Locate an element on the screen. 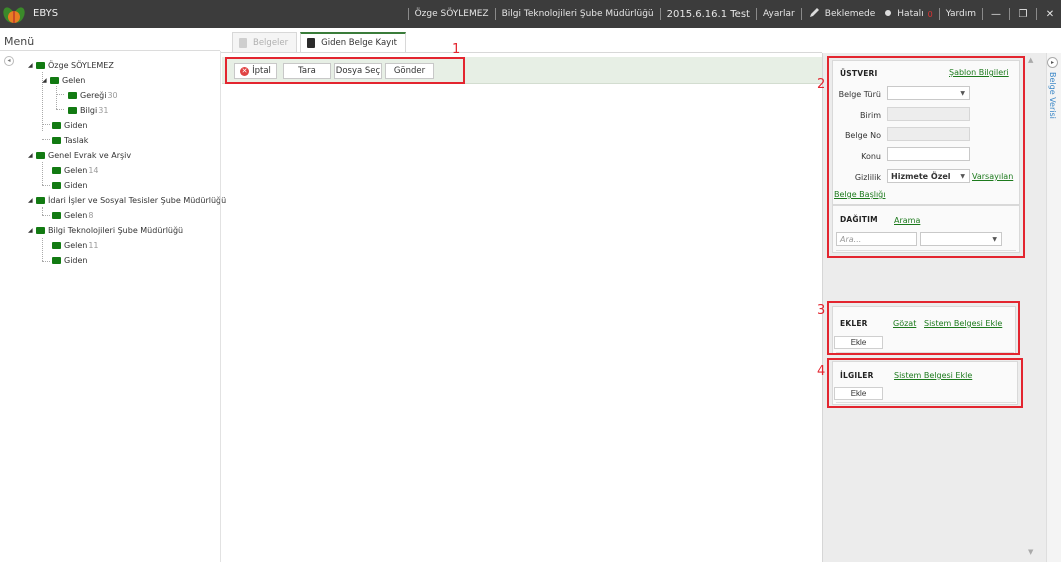  tree-node: ◢ Özge SÖYLEMEZ is located at coordinates (71, 65).